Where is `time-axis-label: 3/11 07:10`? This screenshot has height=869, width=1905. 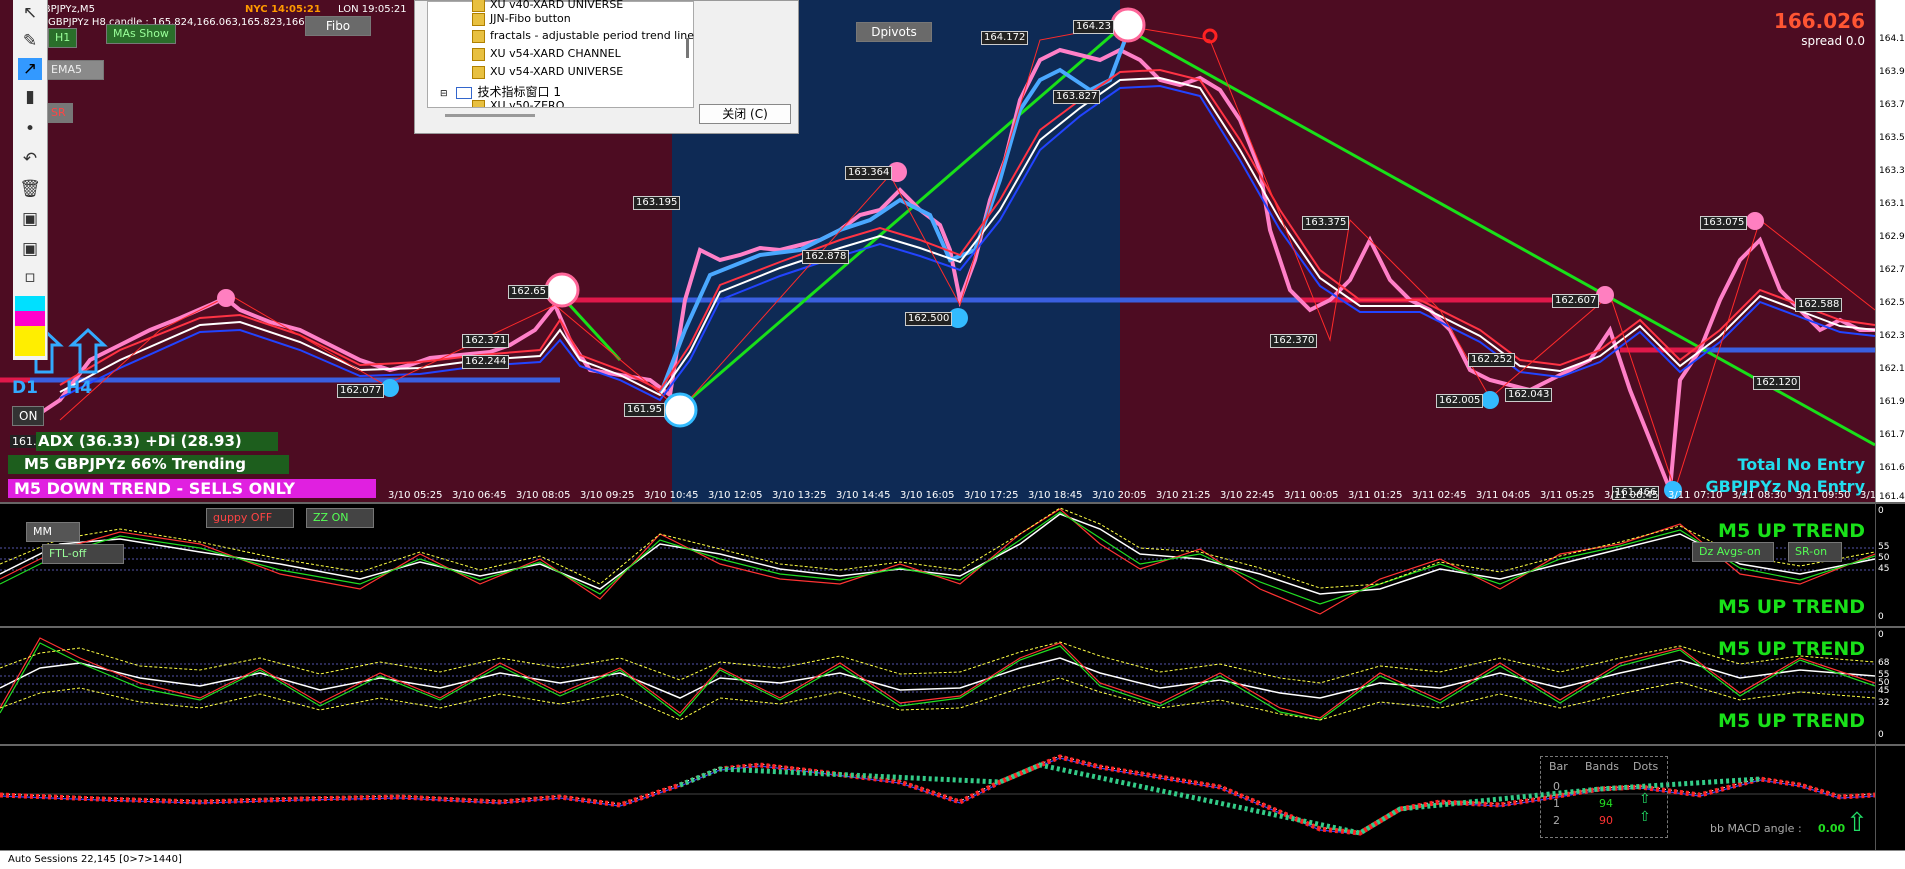 time-axis-label: 3/11 07:10 is located at coordinates (1695, 495).